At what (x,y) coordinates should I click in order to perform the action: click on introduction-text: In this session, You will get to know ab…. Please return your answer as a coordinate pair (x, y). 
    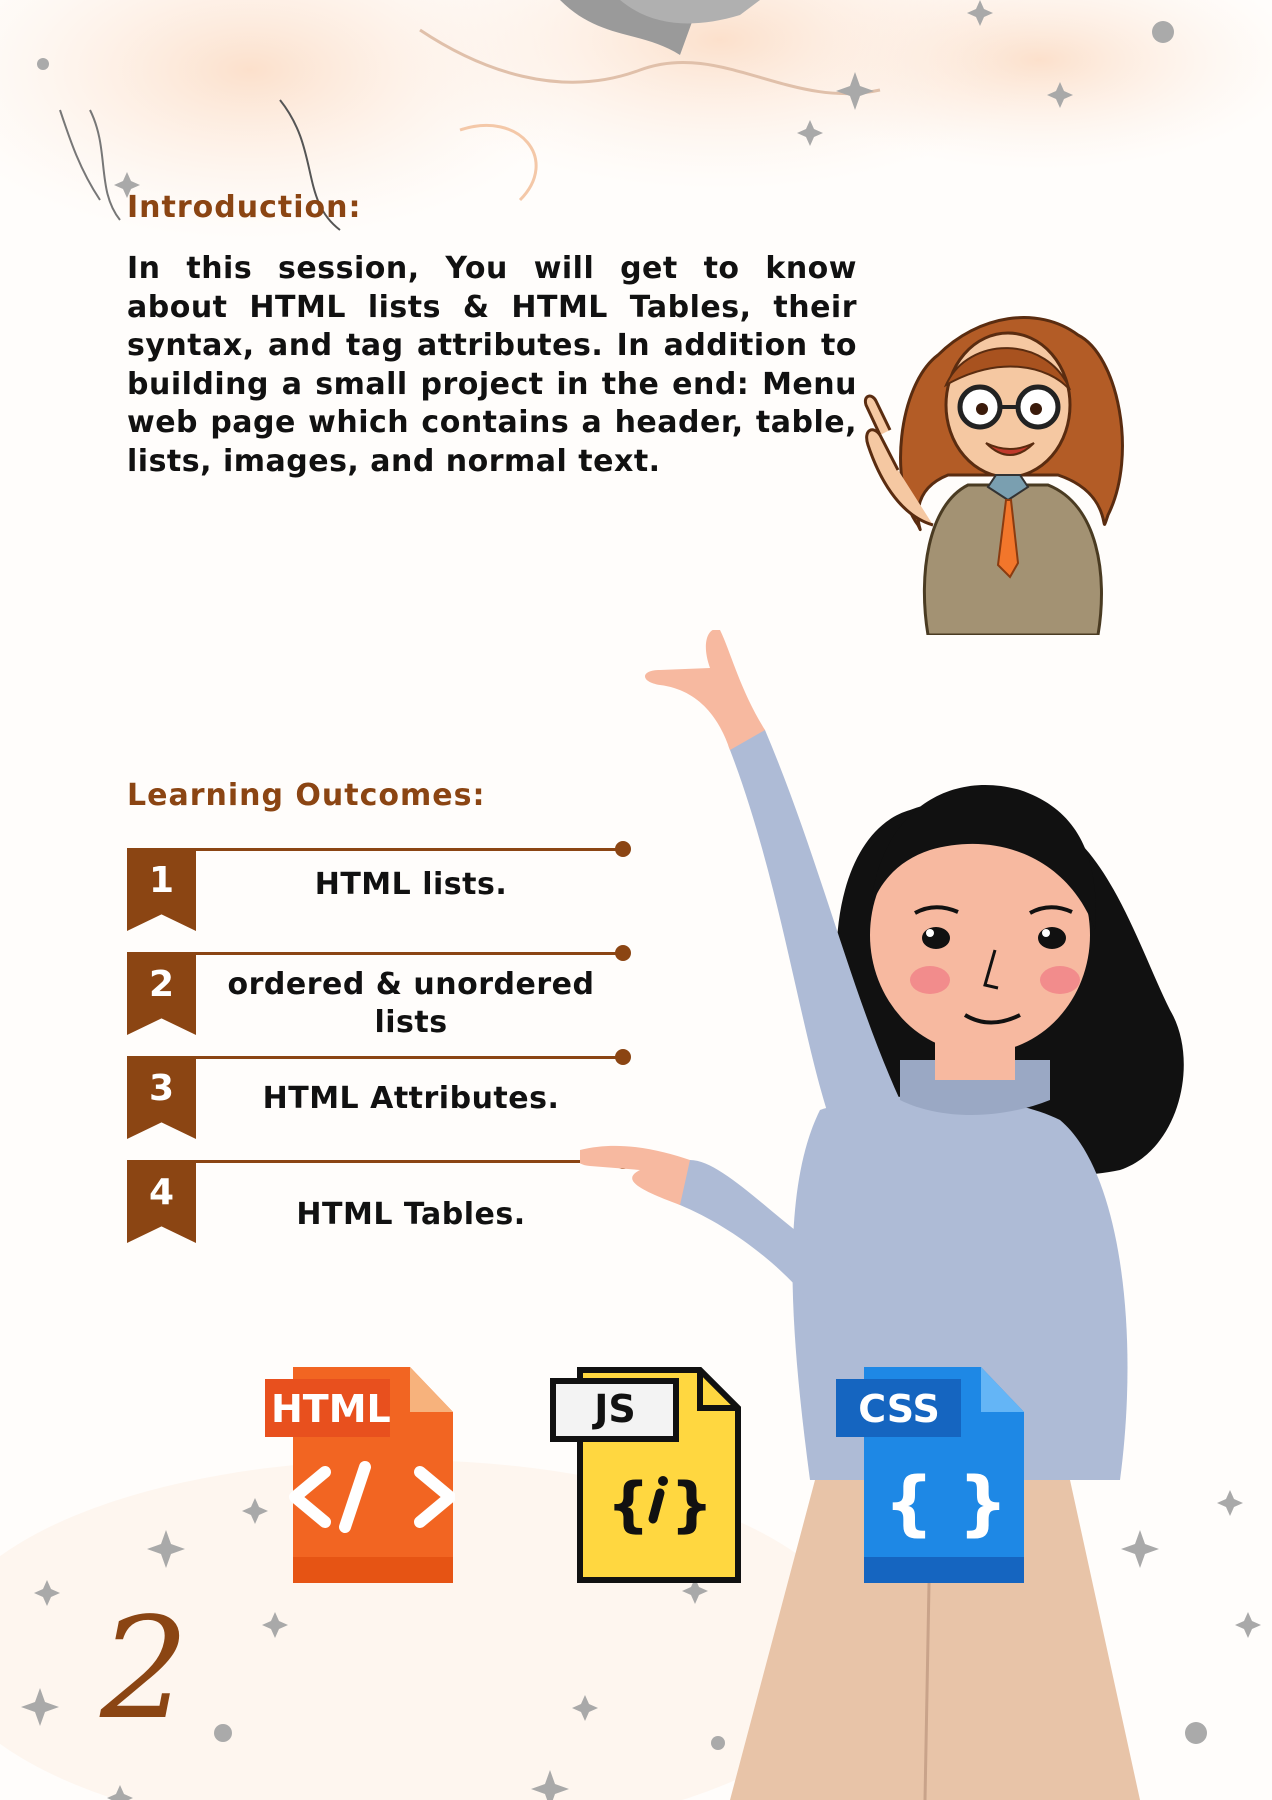
    Looking at the image, I should click on (492, 365).